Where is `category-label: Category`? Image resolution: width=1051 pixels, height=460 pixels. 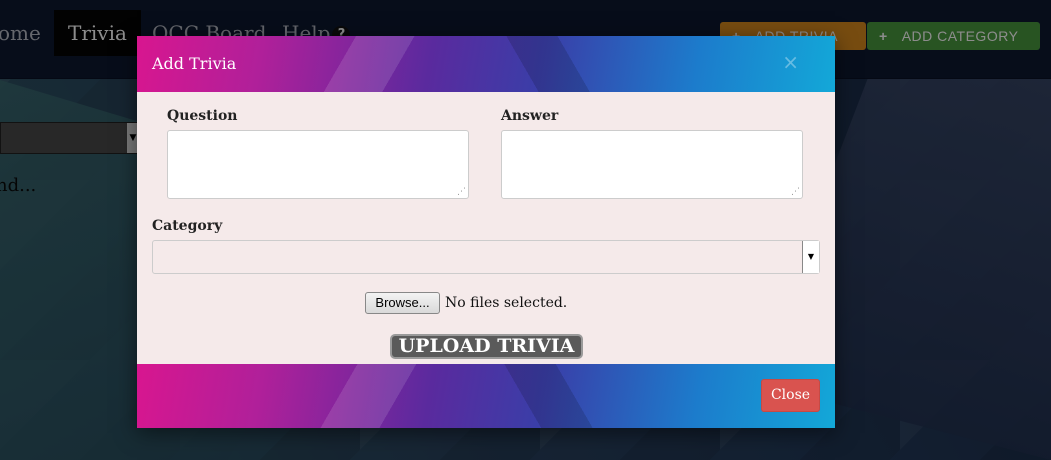
category-label: Category is located at coordinates (187, 226).